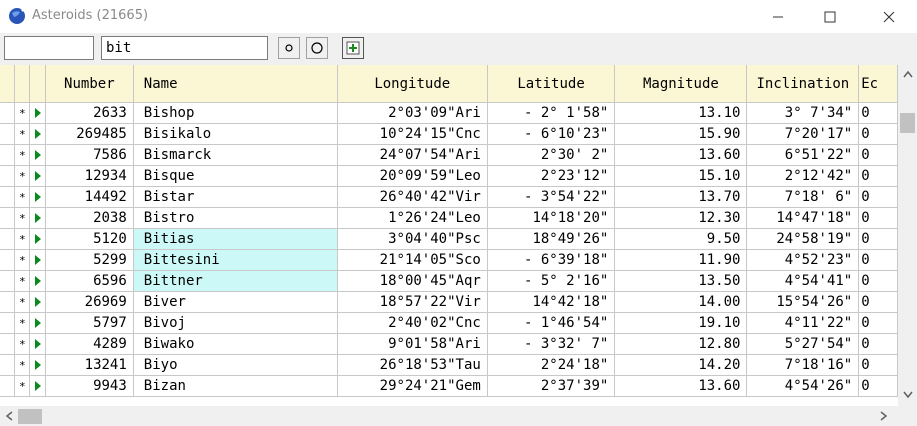  What do you see at coordinates (551, 239) in the screenshot?
I see `cell-latitude: 18°49'26"` at bounding box center [551, 239].